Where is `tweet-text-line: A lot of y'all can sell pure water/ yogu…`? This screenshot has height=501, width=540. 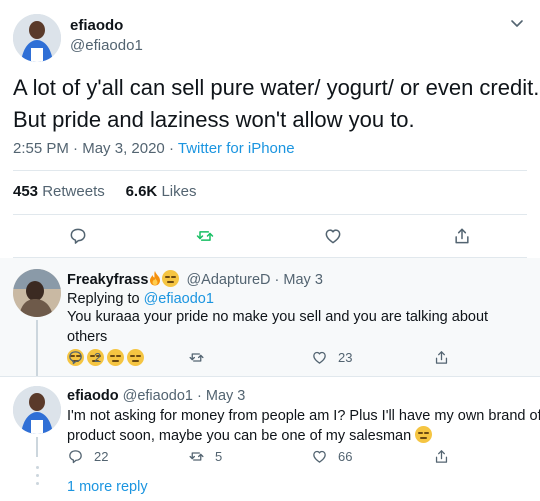
tweet-text-line: A lot of y'all can sell pure water/ yogu… is located at coordinates (276, 87).